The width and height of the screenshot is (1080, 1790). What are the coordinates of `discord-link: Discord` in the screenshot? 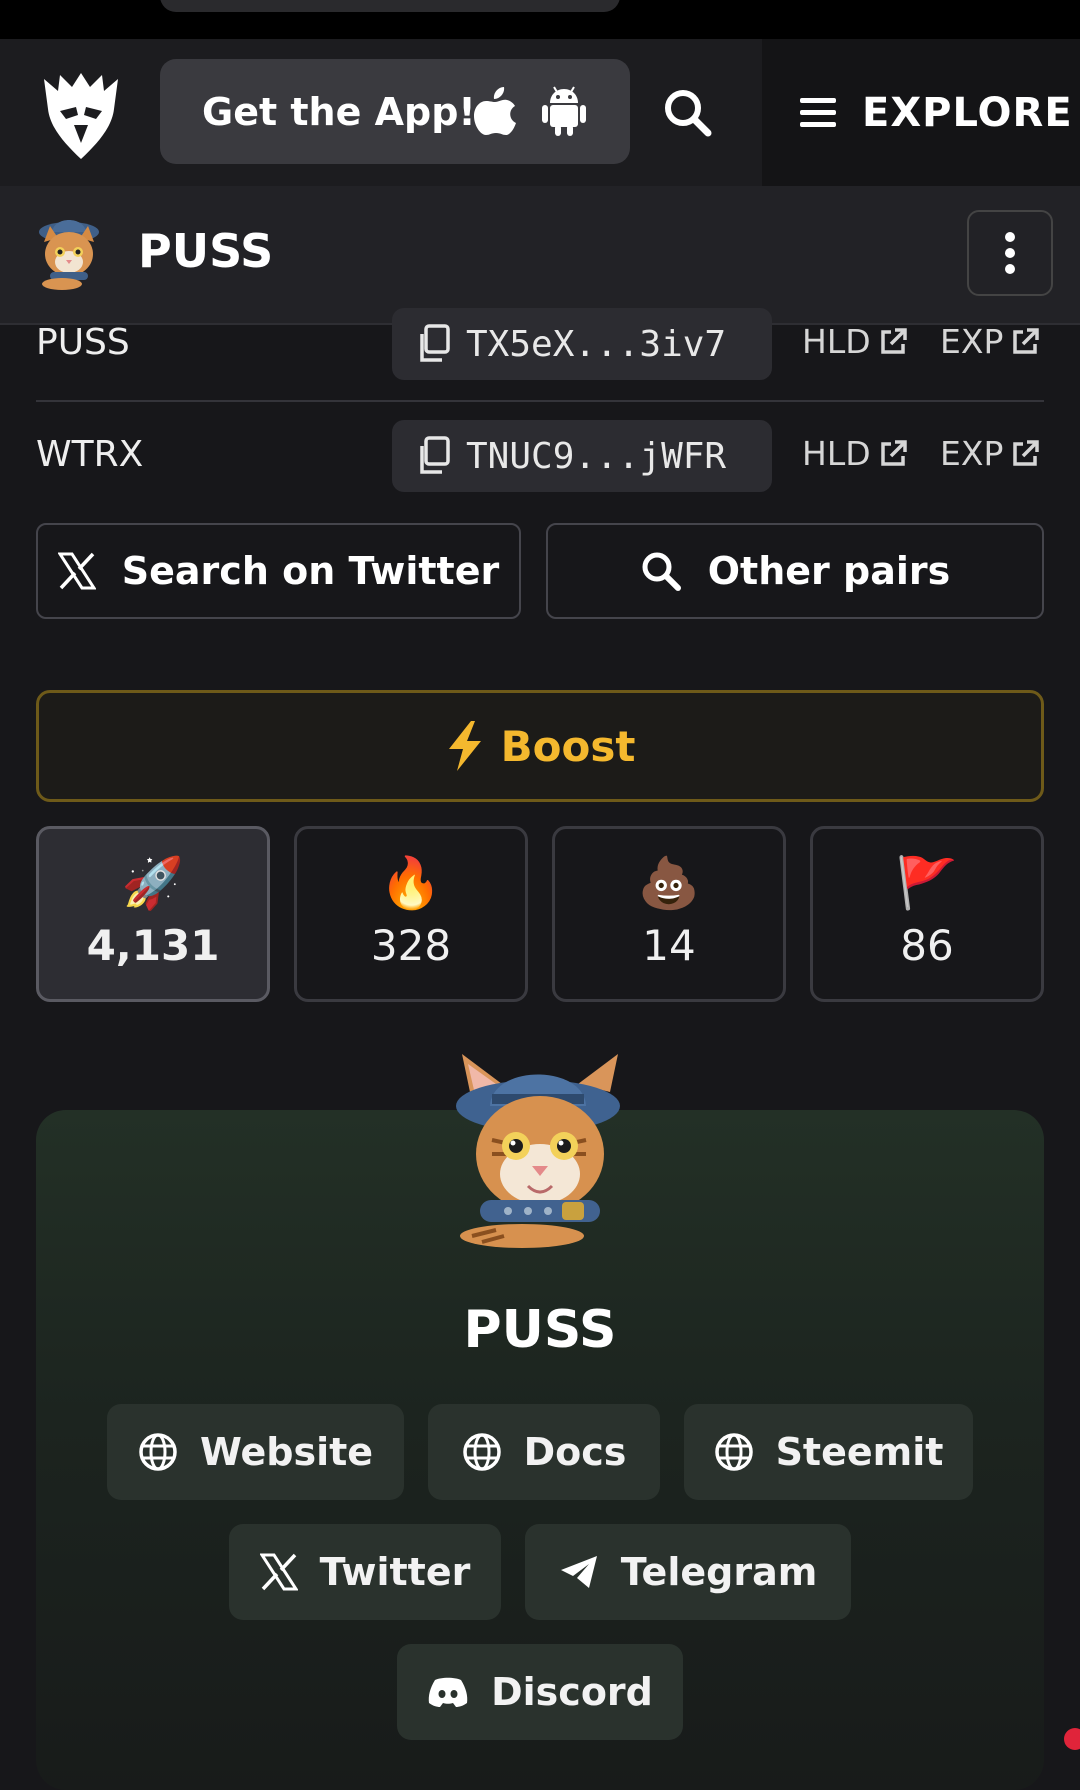 It's located at (540, 1692).